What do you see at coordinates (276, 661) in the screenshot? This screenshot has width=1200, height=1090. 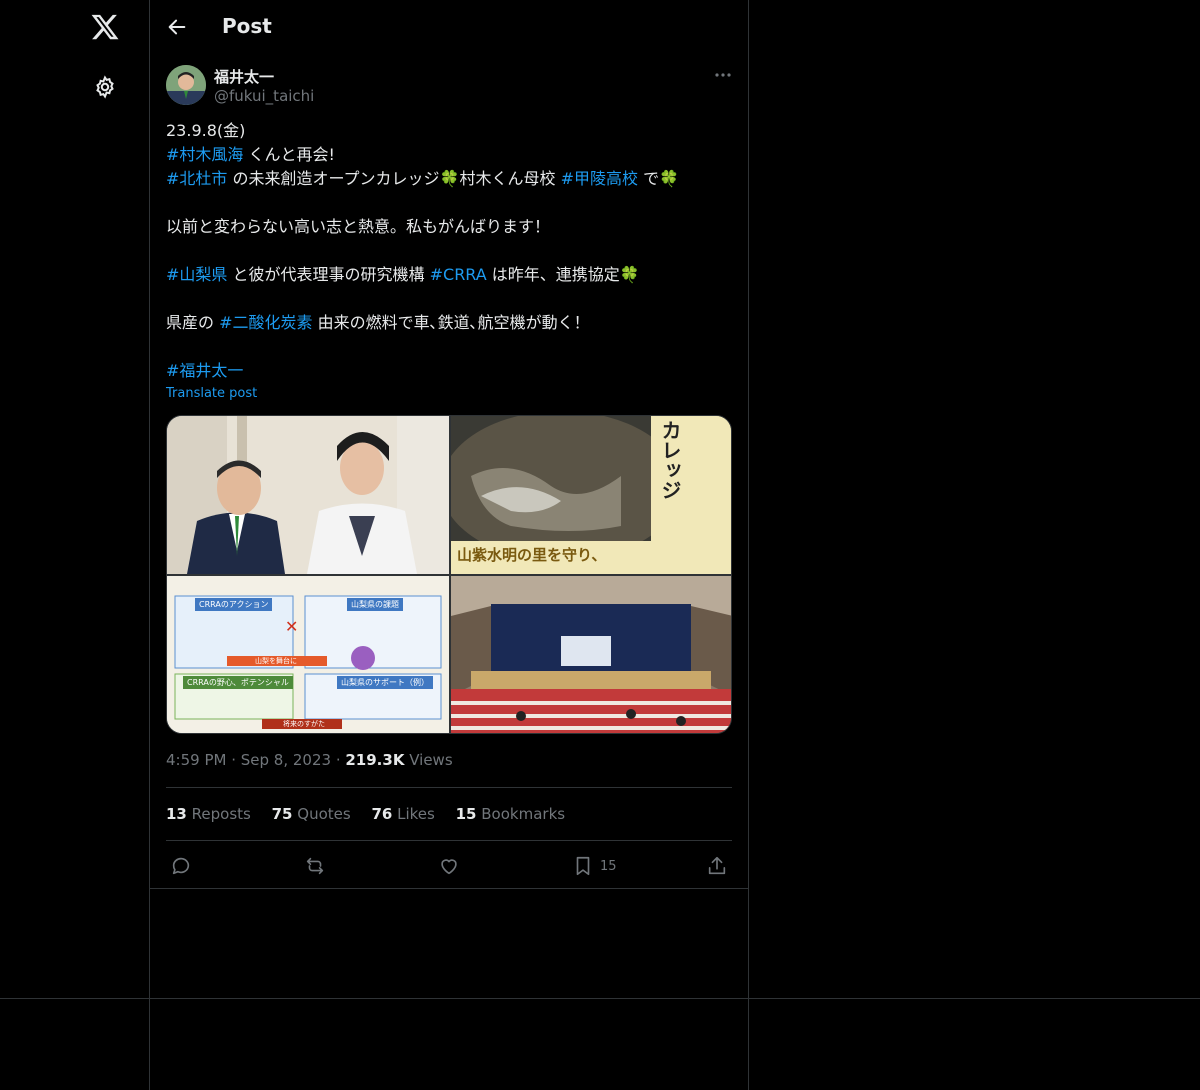 I see `infographic-label: 山梨を舞台に` at bounding box center [276, 661].